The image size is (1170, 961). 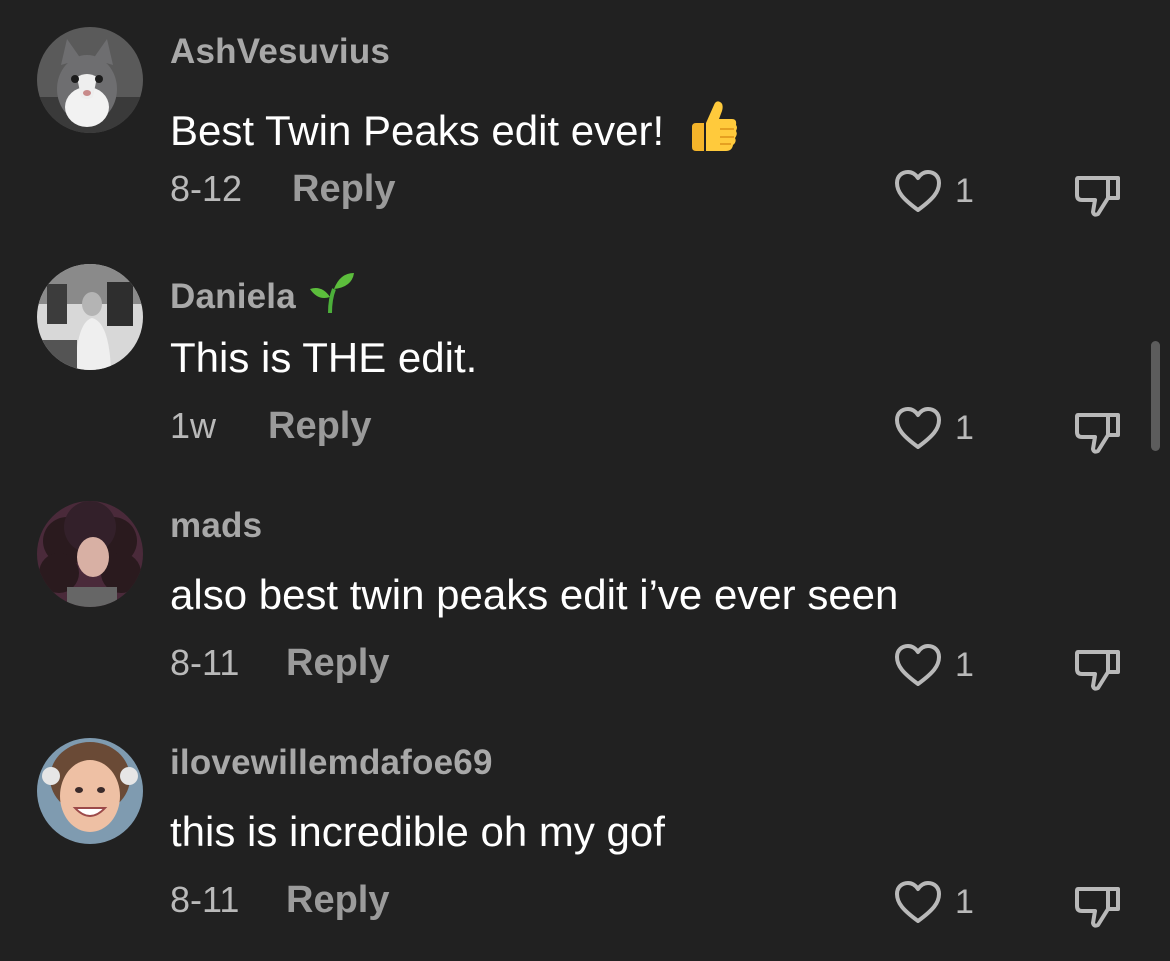 I want to click on cat-avatar-icon, so click(x=90, y=80).